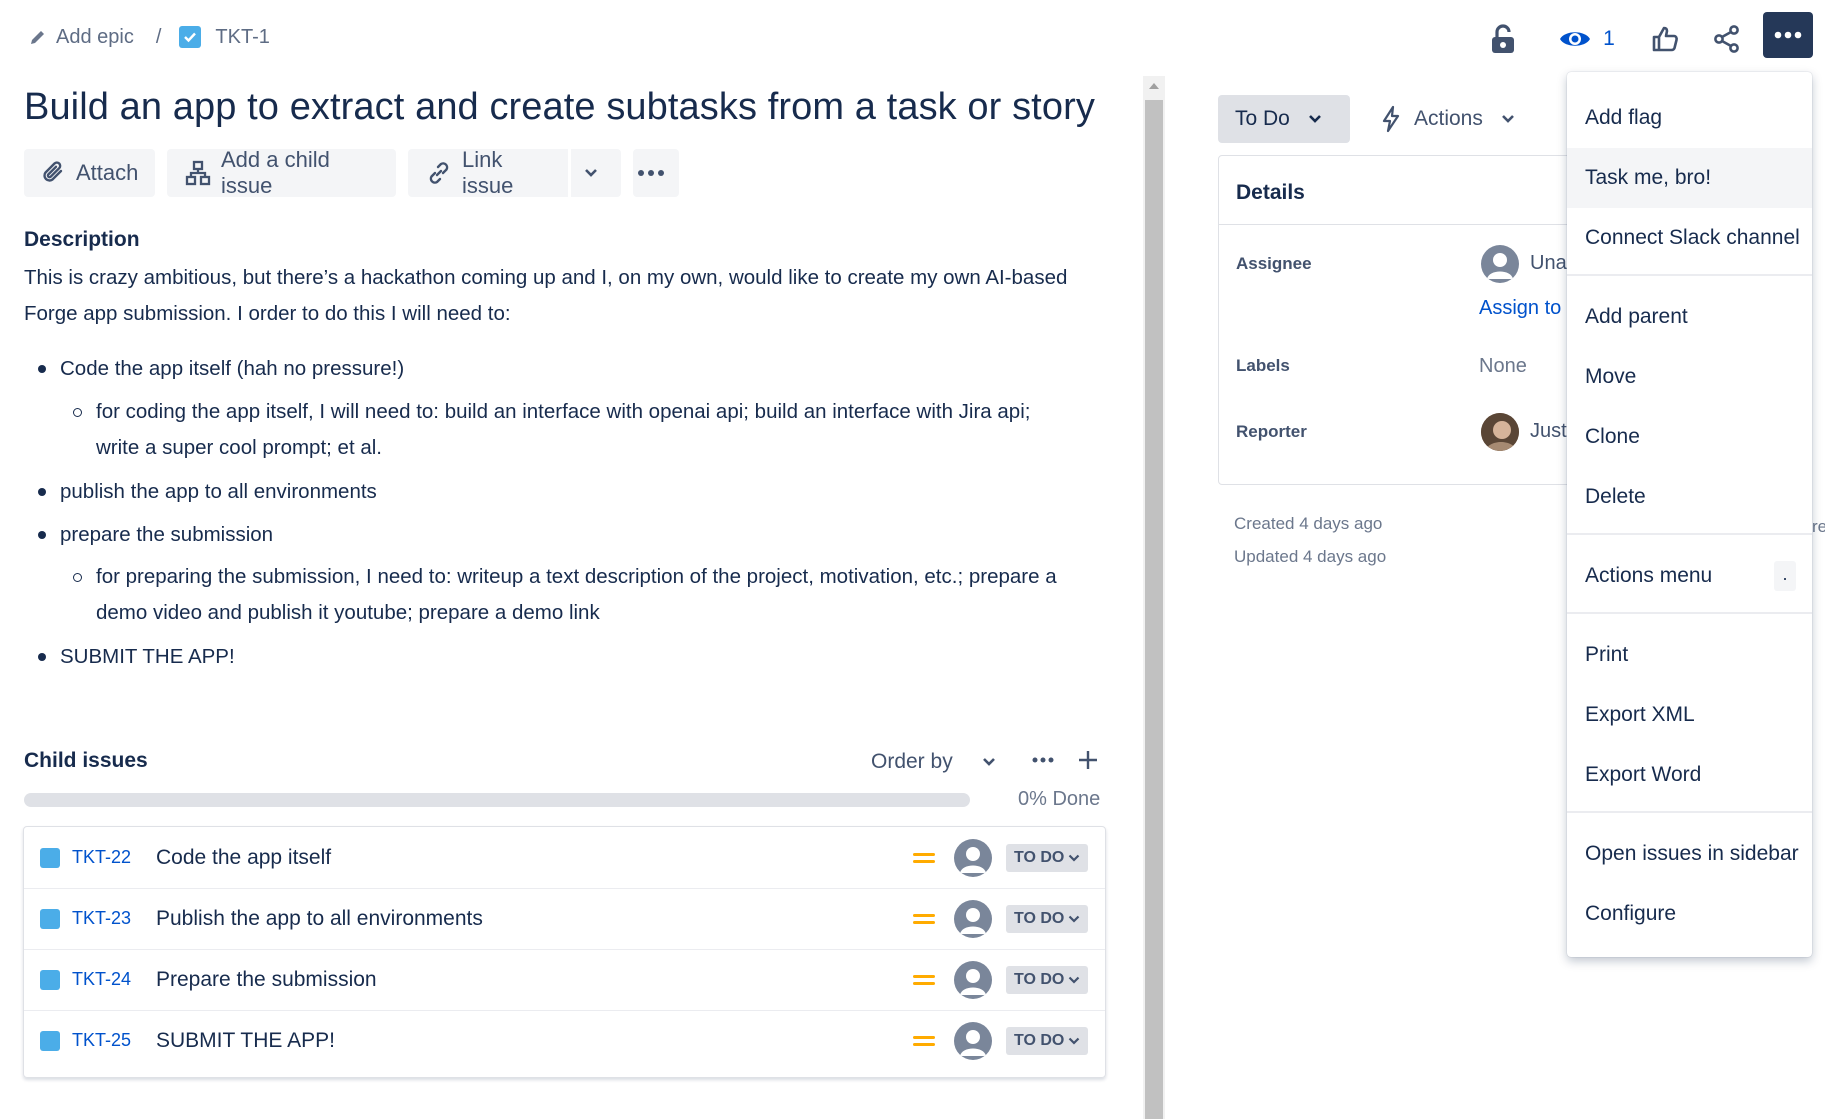  What do you see at coordinates (1665, 39) in the screenshot?
I see `like-button` at bounding box center [1665, 39].